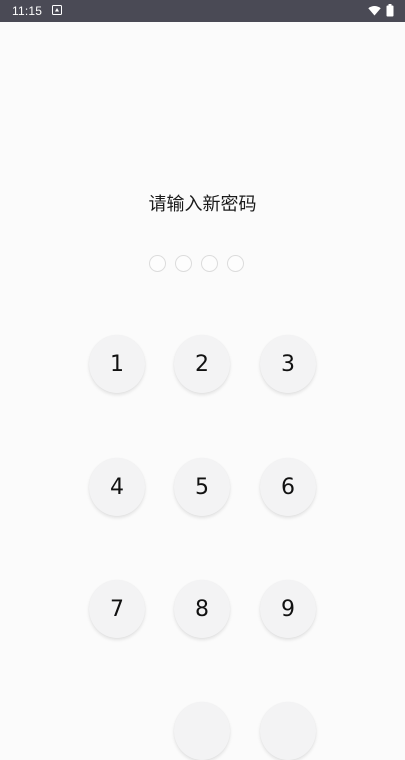 The image size is (405, 760). I want to click on notification-icon, so click(57, 10).